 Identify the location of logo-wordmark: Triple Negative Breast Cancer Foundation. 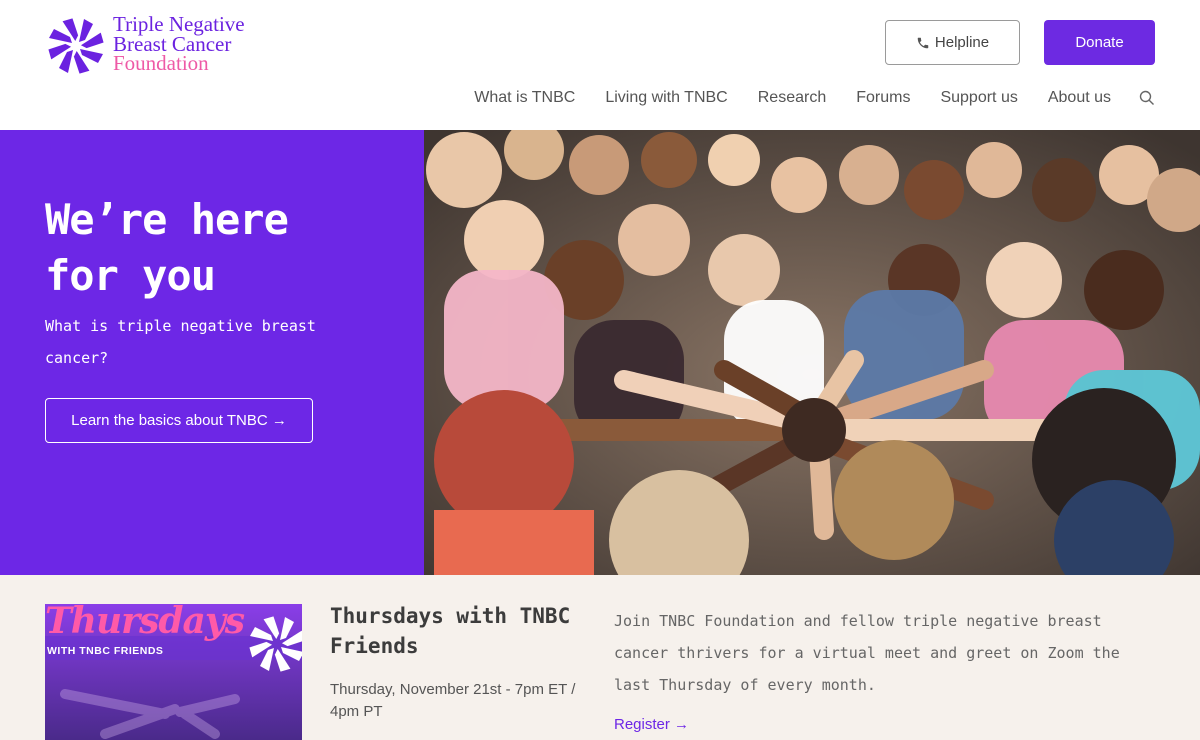
(179, 44).